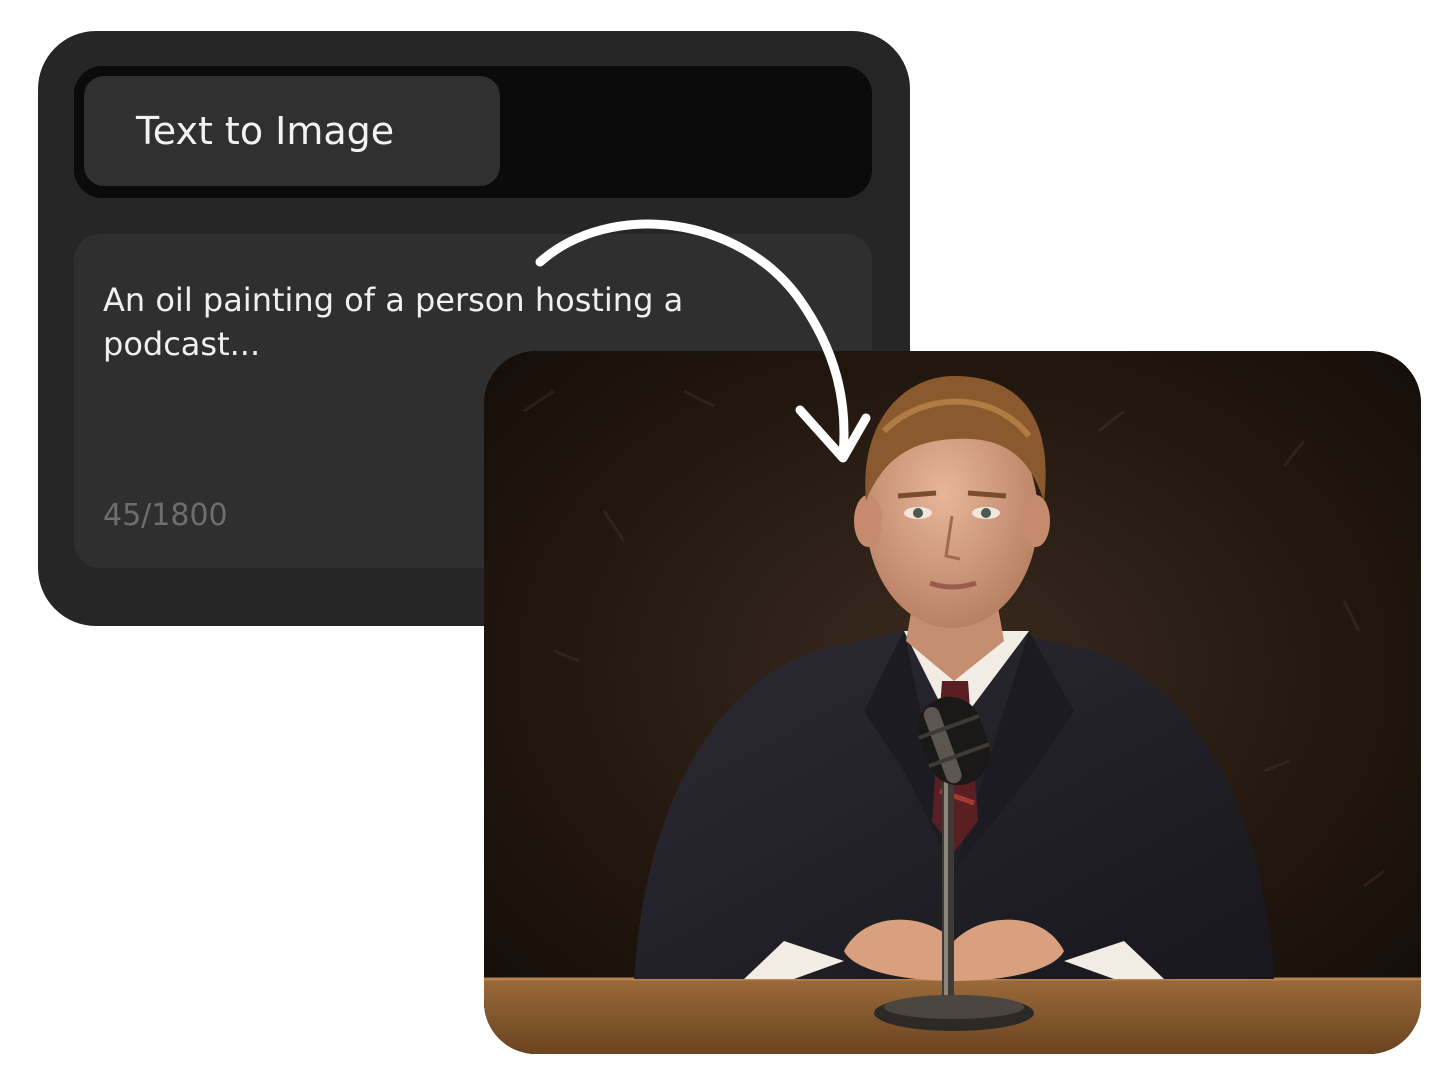 The width and height of the screenshot is (1440, 1080). Describe the element at coordinates (265, 131) in the screenshot. I see `tab-label: Text to Image` at that location.